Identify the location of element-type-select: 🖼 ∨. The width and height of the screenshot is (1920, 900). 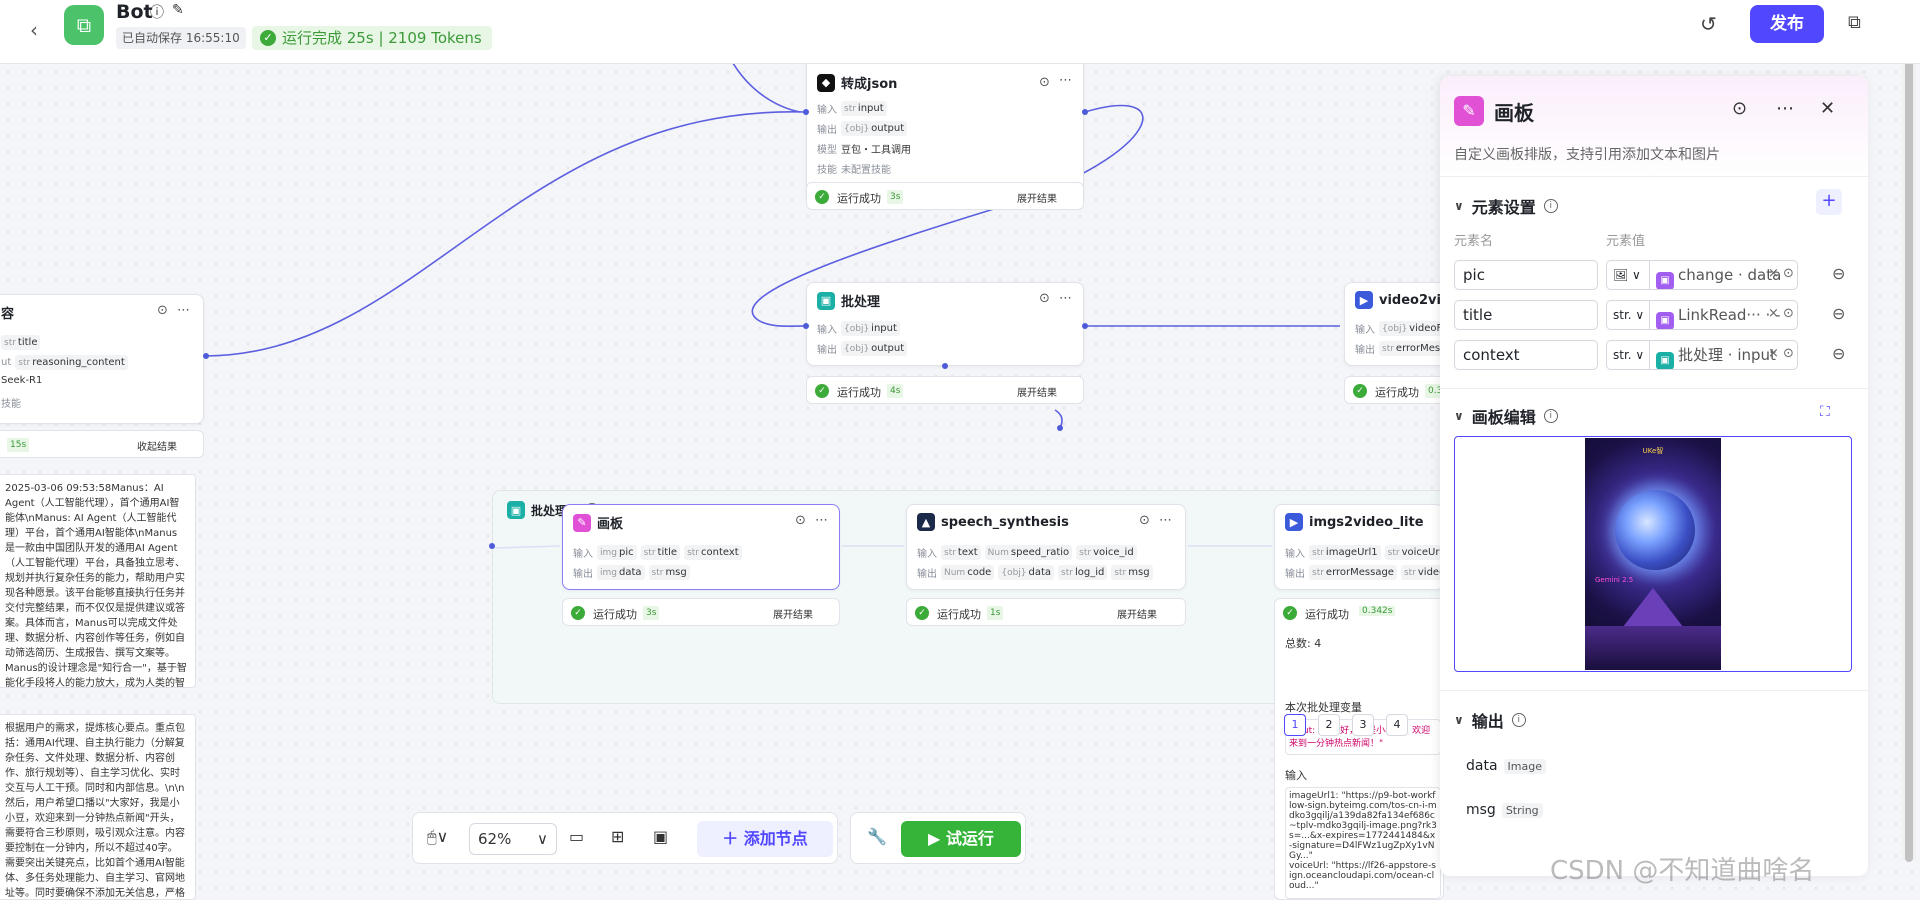
(1628, 275).